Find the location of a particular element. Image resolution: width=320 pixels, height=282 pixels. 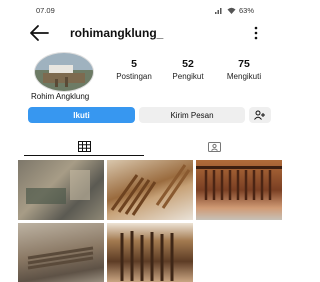

stat-posts-label: Postingan is located at coordinates (134, 76).